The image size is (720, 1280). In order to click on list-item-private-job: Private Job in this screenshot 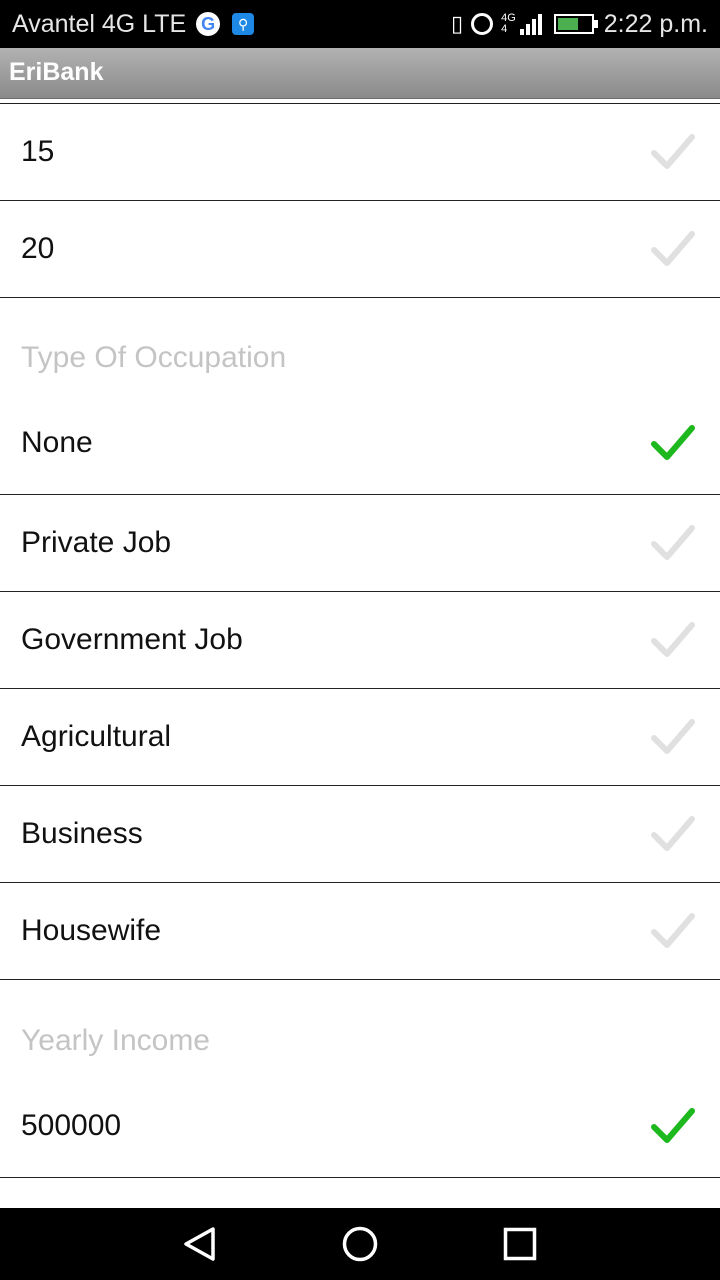, I will do `click(360, 543)`.